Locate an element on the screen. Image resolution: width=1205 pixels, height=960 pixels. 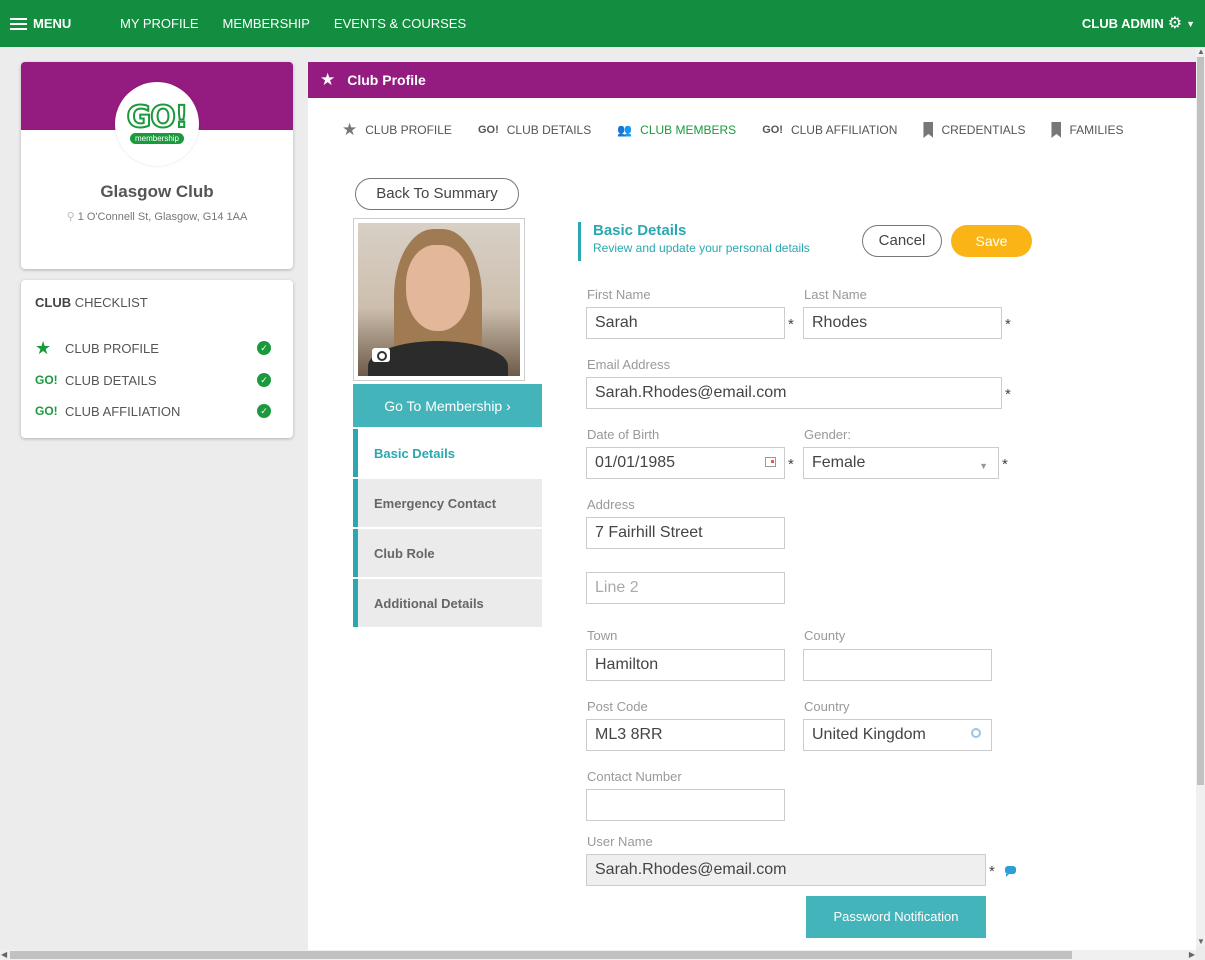
username-field: Sarah.Rhodes@email.com is located at coordinates (786, 870).